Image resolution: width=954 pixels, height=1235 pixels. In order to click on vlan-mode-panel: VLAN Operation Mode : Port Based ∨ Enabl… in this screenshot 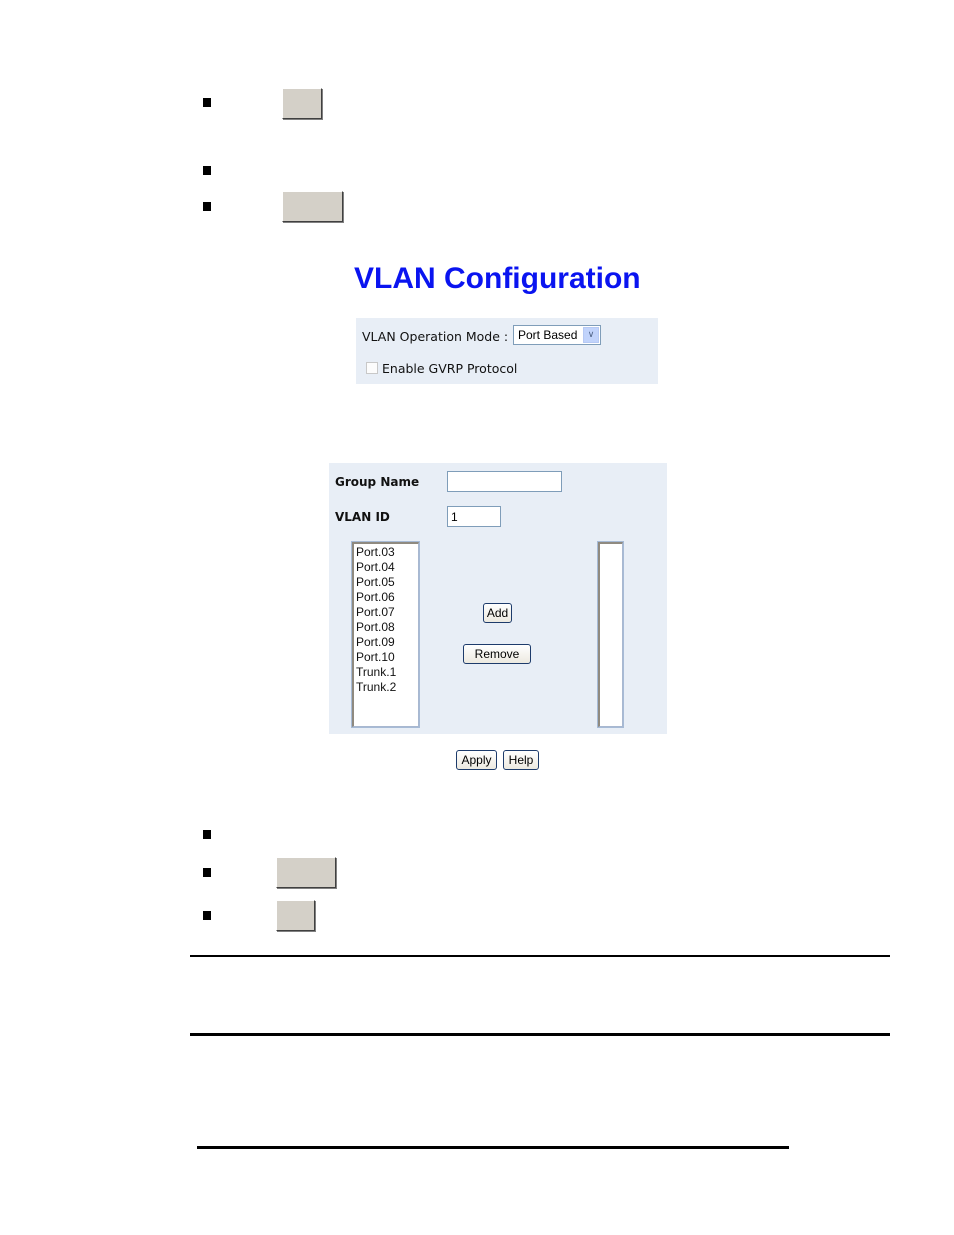, I will do `click(507, 351)`.